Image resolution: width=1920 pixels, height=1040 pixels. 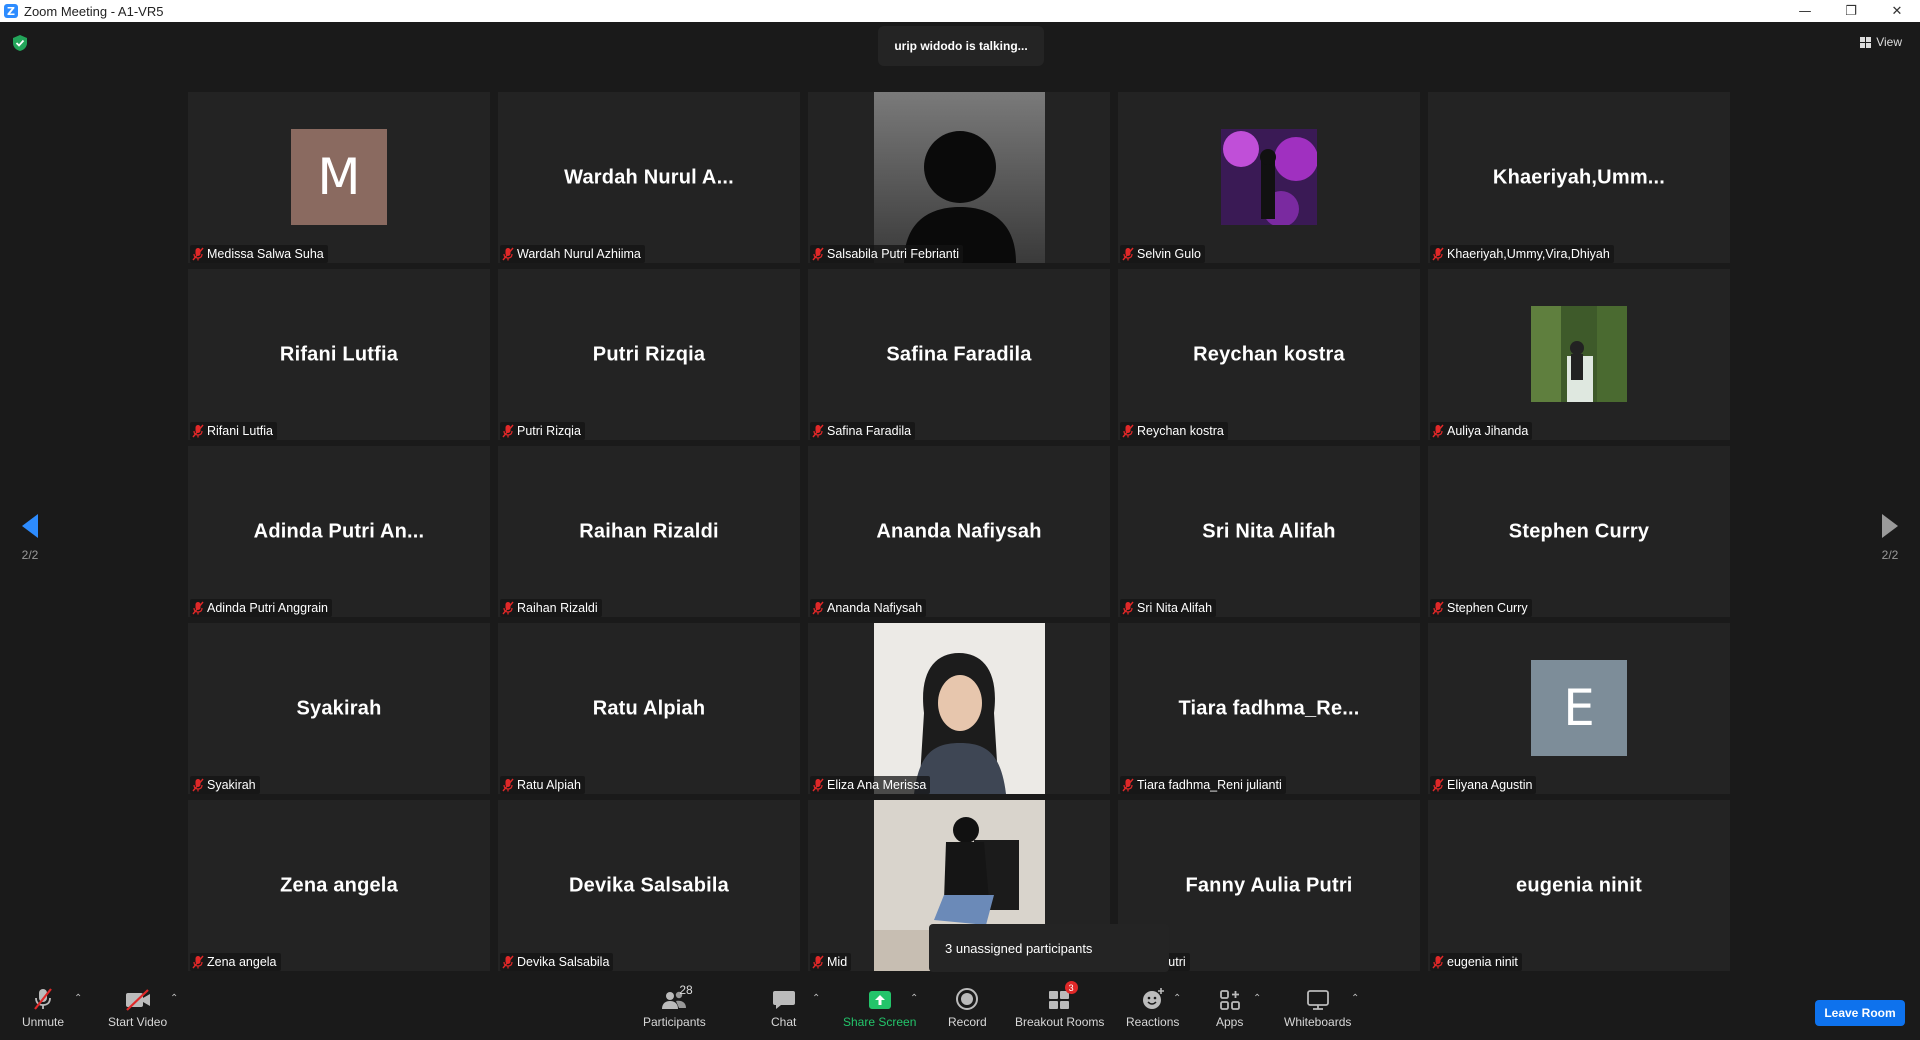 What do you see at coordinates (1153, 998) in the screenshot?
I see `reactions-icon` at bounding box center [1153, 998].